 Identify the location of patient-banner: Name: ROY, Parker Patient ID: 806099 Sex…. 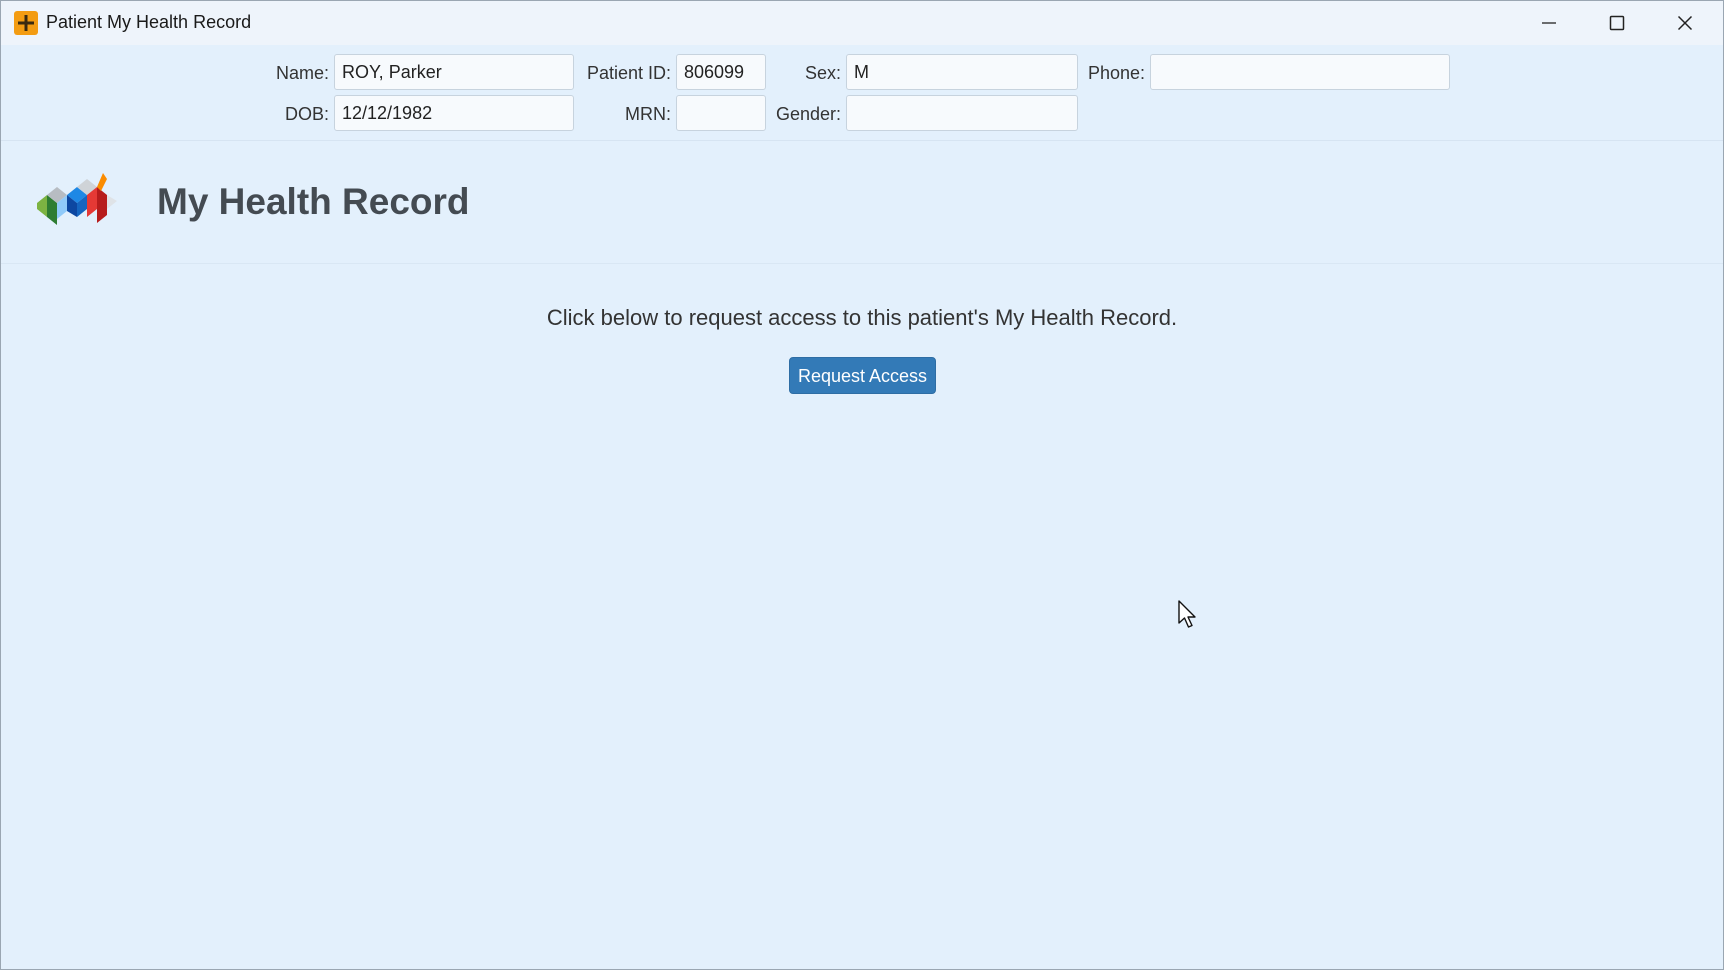
(862, 93).